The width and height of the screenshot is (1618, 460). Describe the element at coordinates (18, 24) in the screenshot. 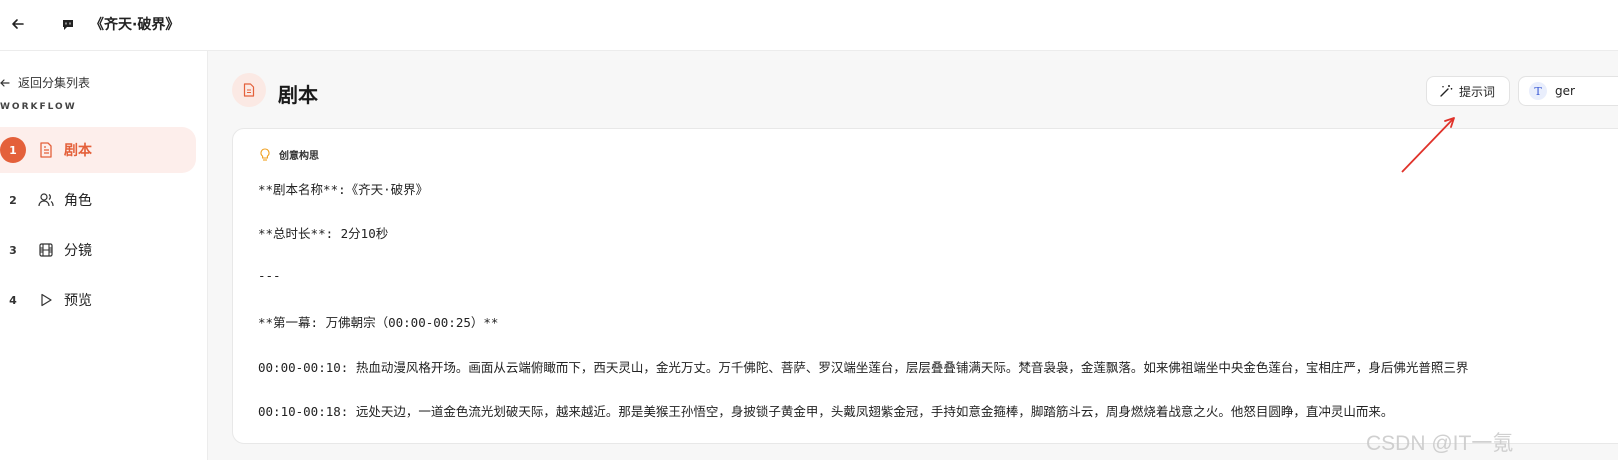

I see `back-arrow-icon` at that location.